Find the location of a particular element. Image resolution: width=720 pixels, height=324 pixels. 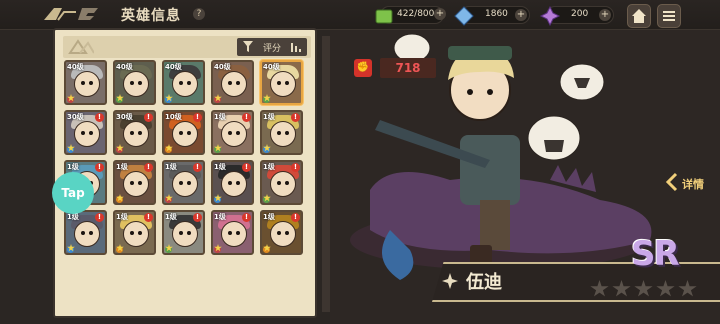

detail-button: 详情 is located at coordinates (693, 184).